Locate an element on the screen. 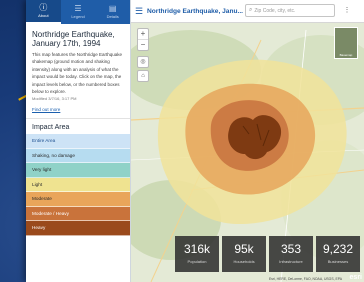 The height and width of the screenshot is (282, 364). tab-about: ⓘ About is located at coordinates (43, 12).